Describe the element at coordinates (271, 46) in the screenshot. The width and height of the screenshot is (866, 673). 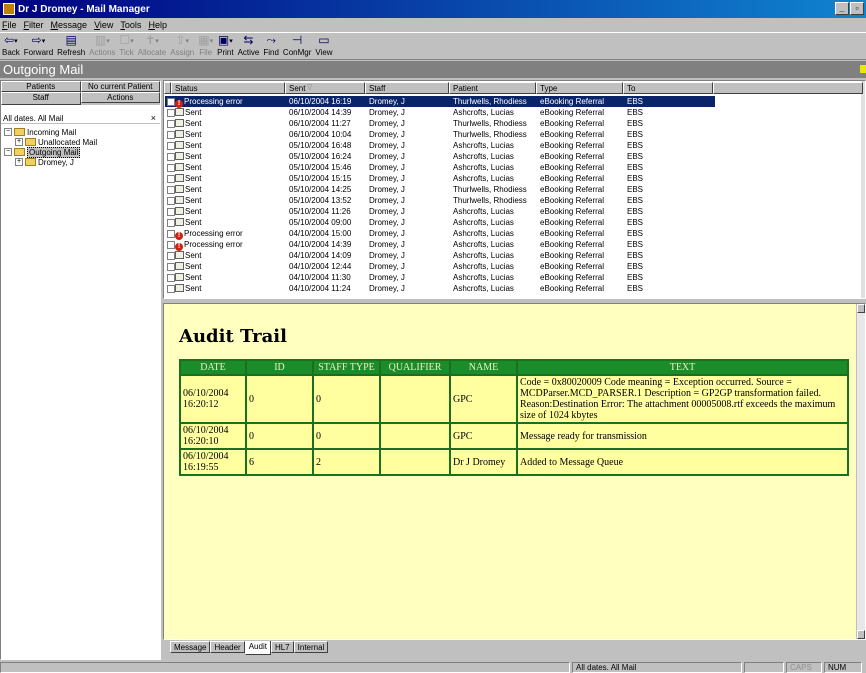
I see `find-button: ⤳ Find` at that location.